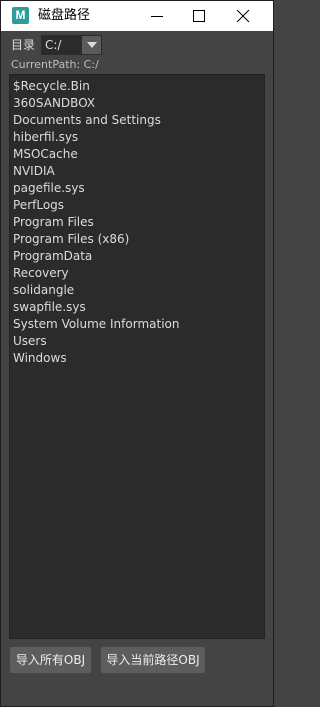 This screenshot has width=320, height=707. I want to click on import-current-path-obj-button: 导入当前路径OBJ, so click(153, 660).